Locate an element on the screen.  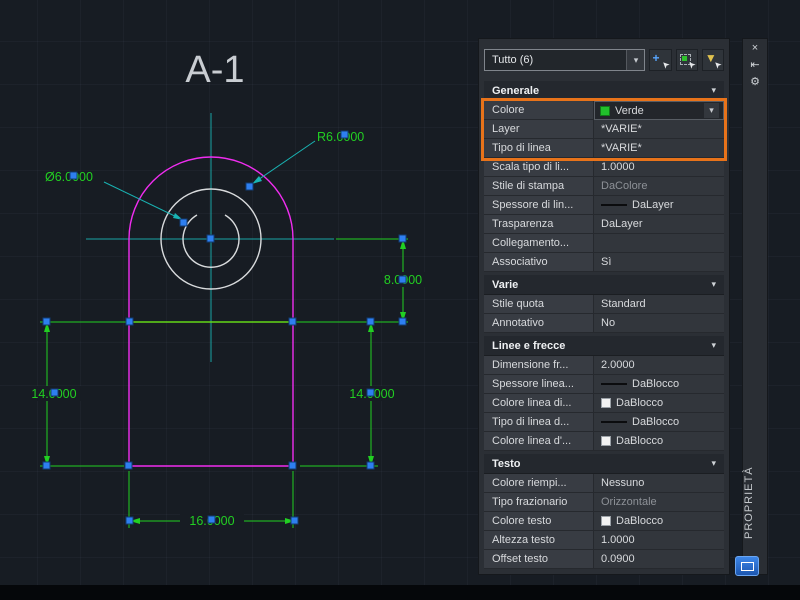
section-title: Linee e frecce is located at coordinates (529, 345).